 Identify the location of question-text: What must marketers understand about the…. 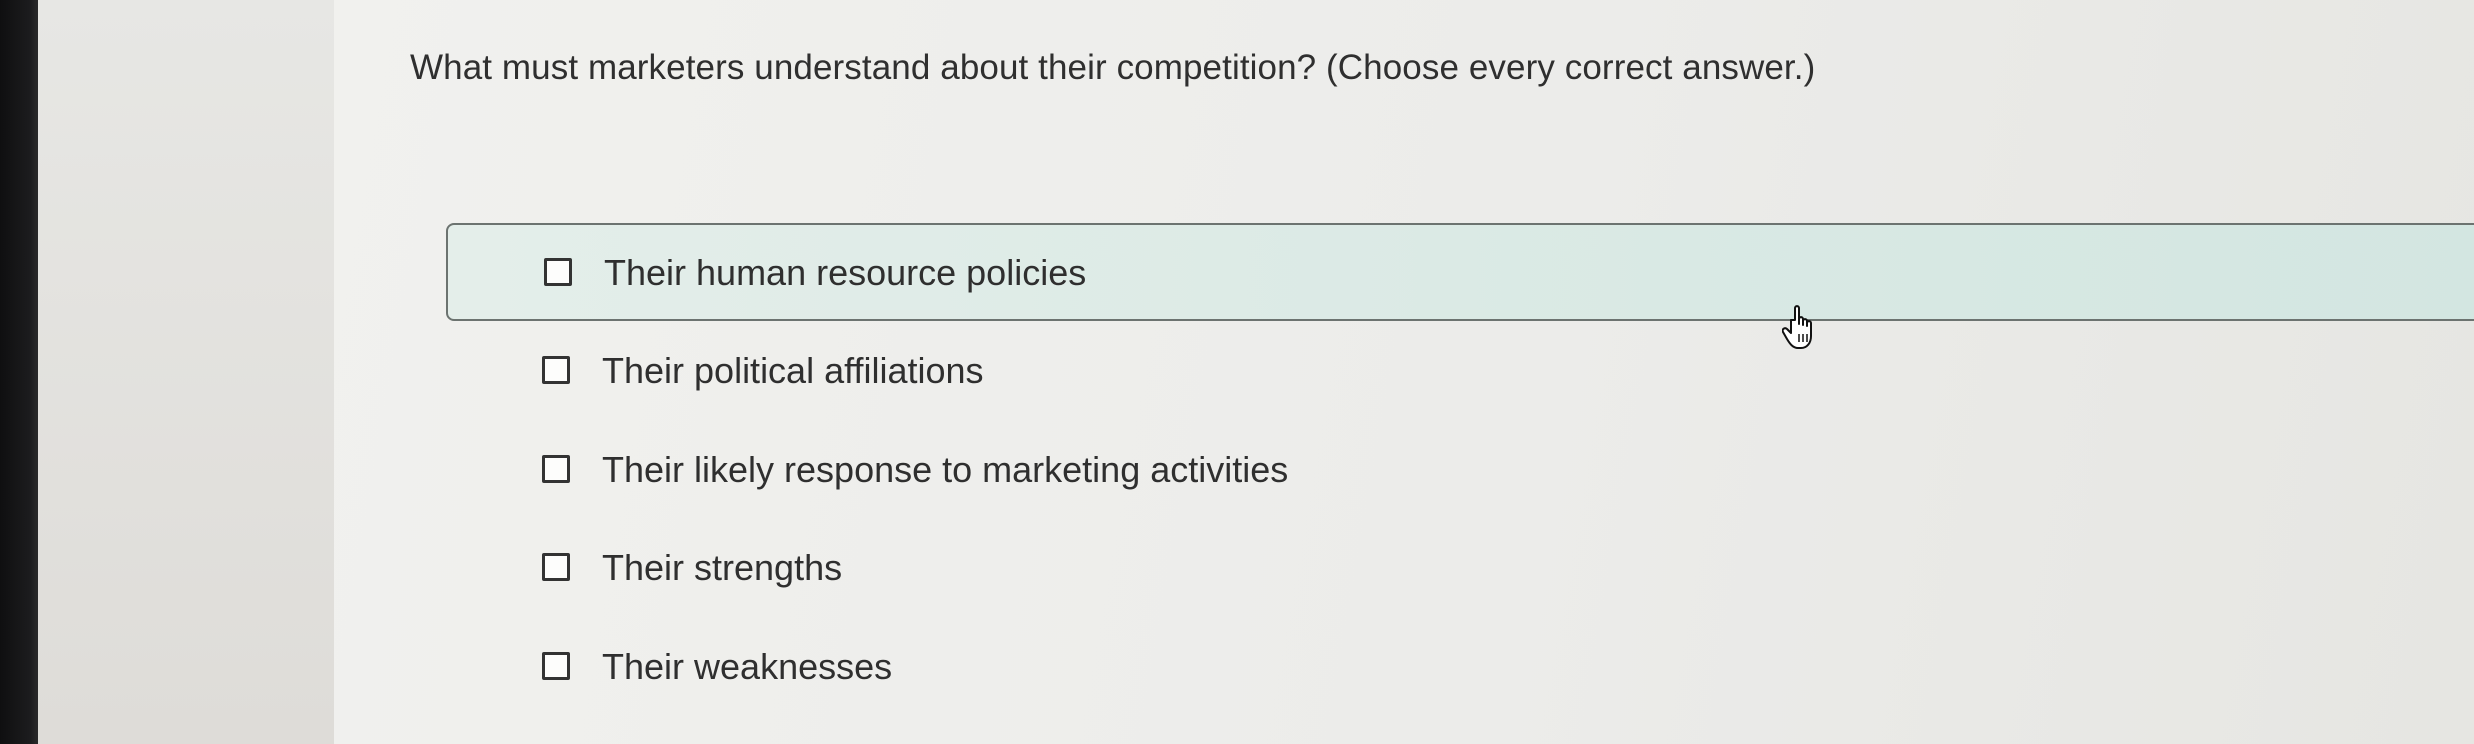
(1113, 67).